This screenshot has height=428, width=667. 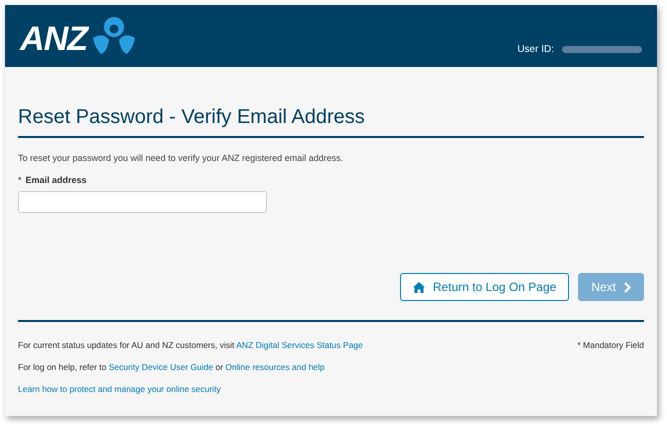 I want to click on footer-text: For log on help, refer to Security Device User Guide or Online resources and help, so click(x=172, y=367).